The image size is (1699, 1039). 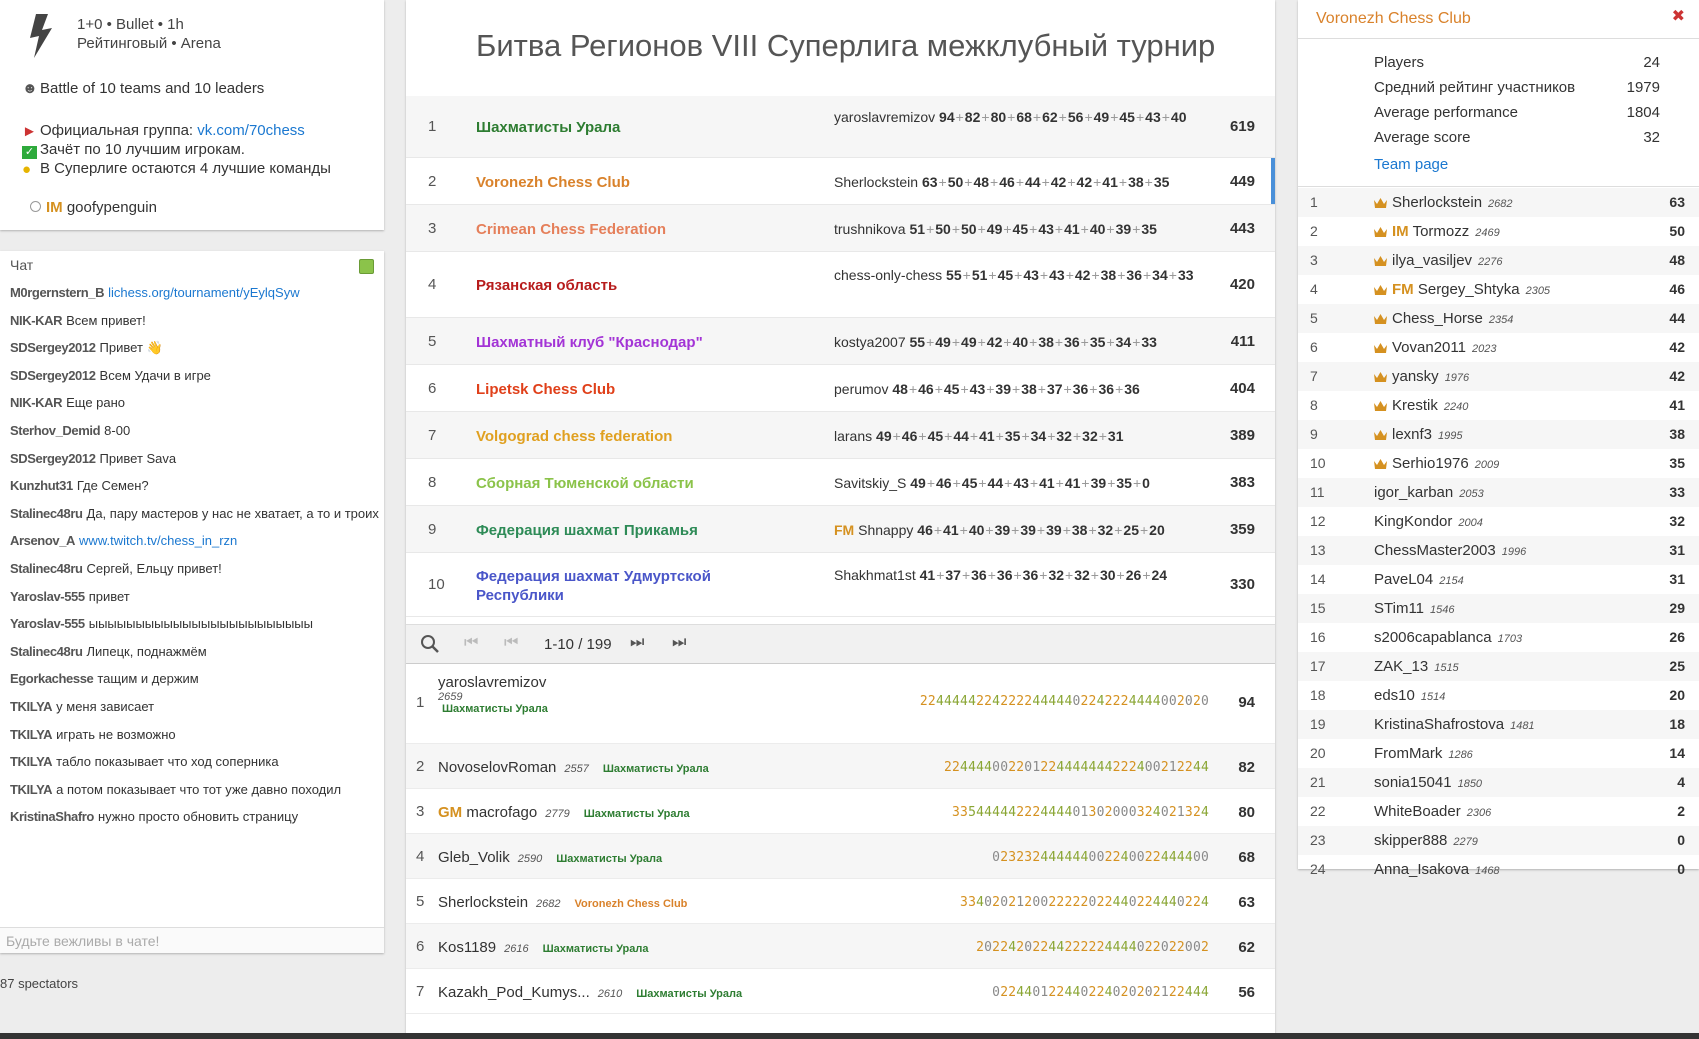 I want to click on player-name: Kos1189 2616 Шахматисты Урала, so click(x=543, y=947).